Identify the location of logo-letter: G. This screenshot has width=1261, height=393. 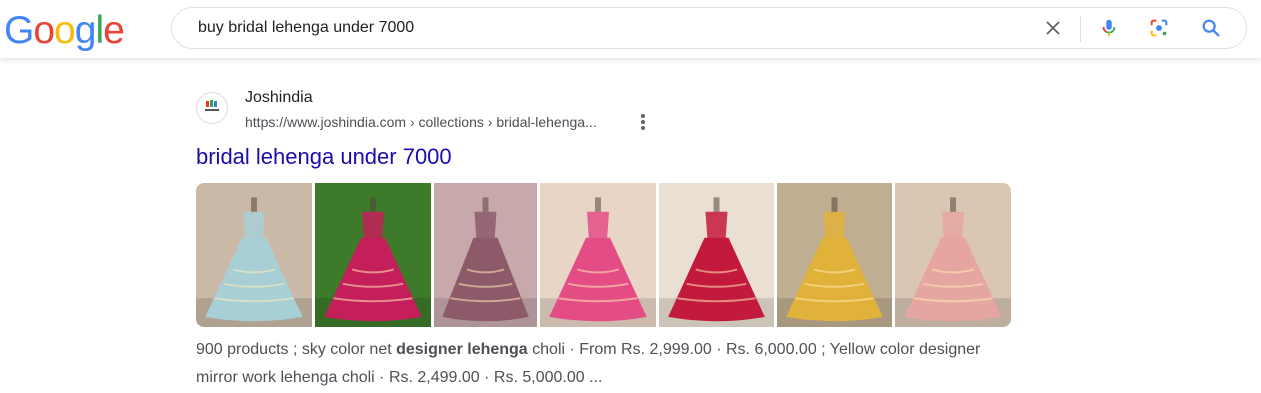
(19, 30).